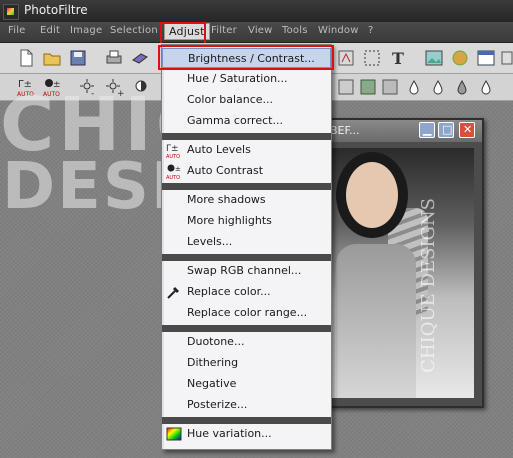  Describe the element at coordinates (372, 195) in the screenshot. I see `photo-figure-head` at that location.